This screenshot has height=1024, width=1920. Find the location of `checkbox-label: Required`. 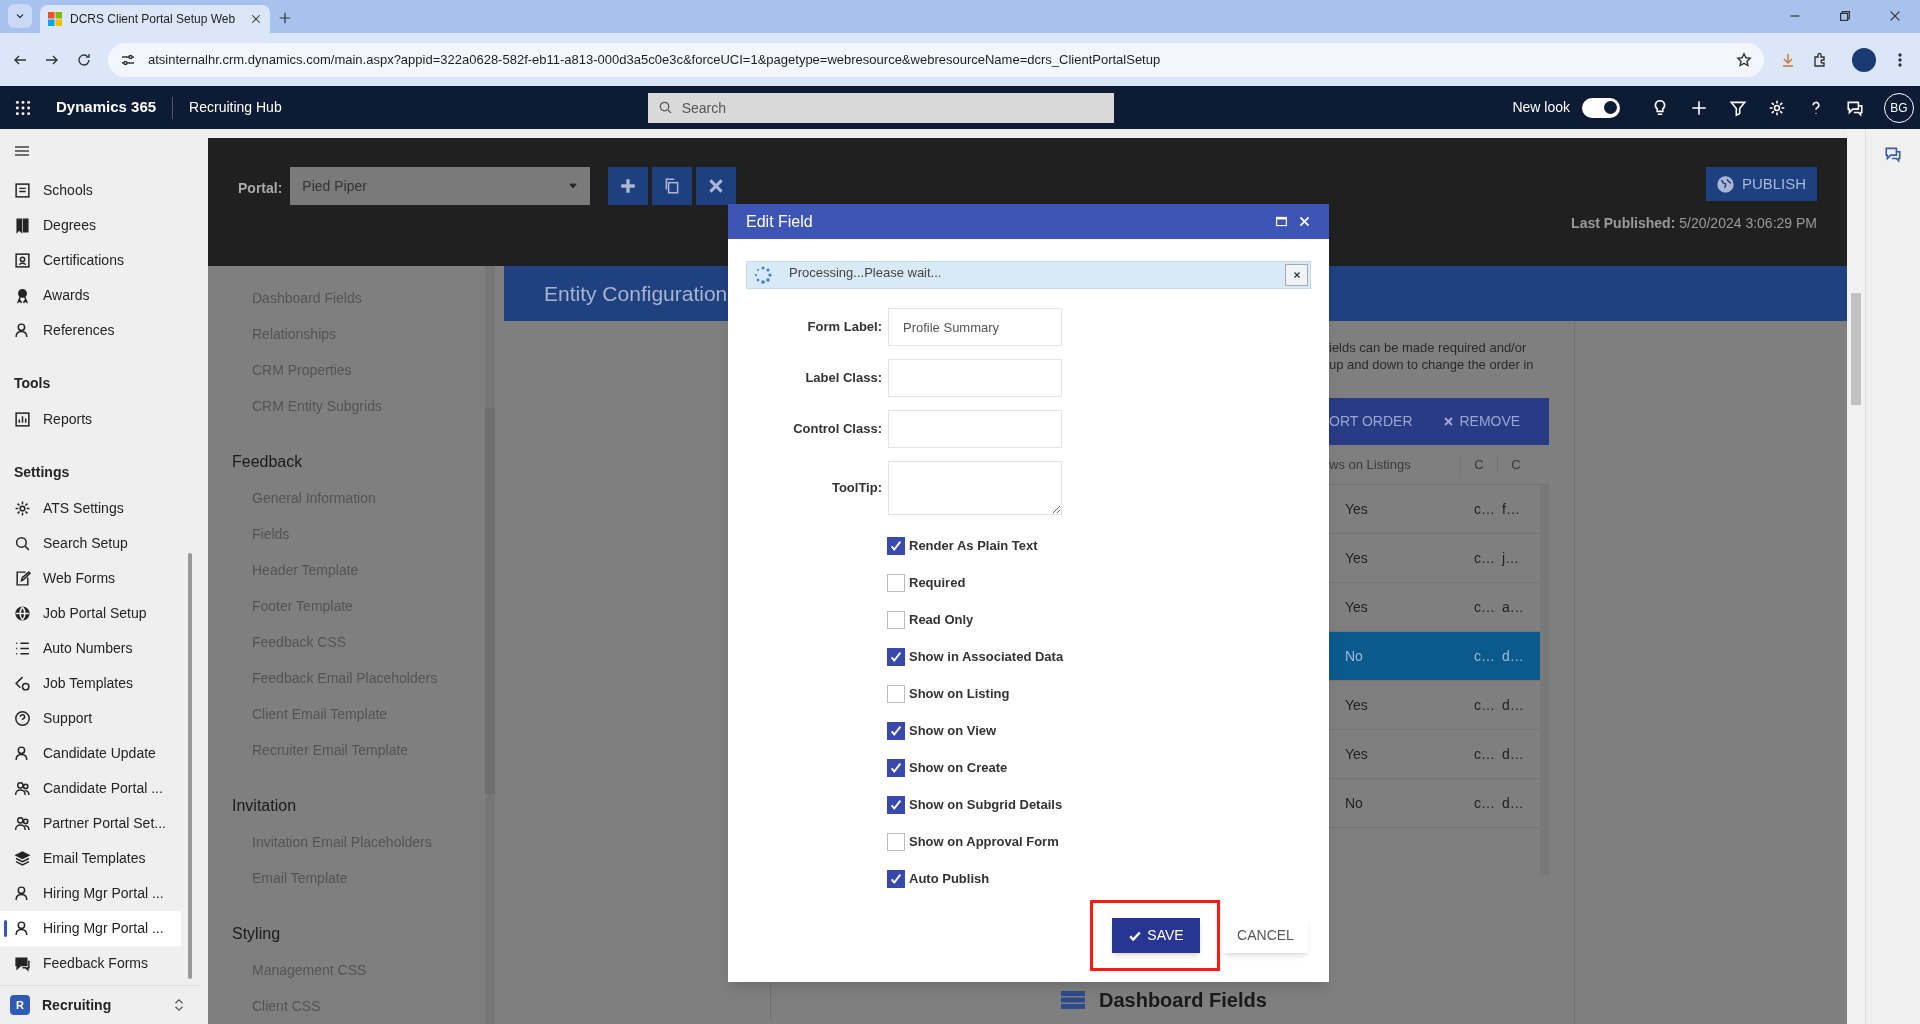

checkbox-label: Required is located at coordinates (937, 582).